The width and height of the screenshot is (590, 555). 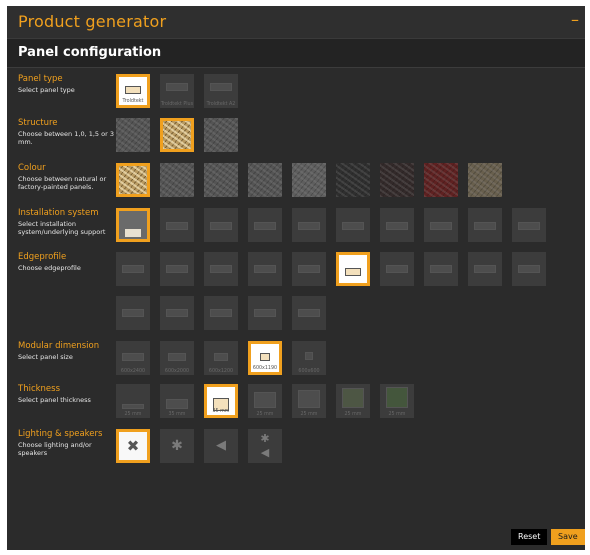 I want to click on speaker-option: ◀, so click(x=221, y=446).